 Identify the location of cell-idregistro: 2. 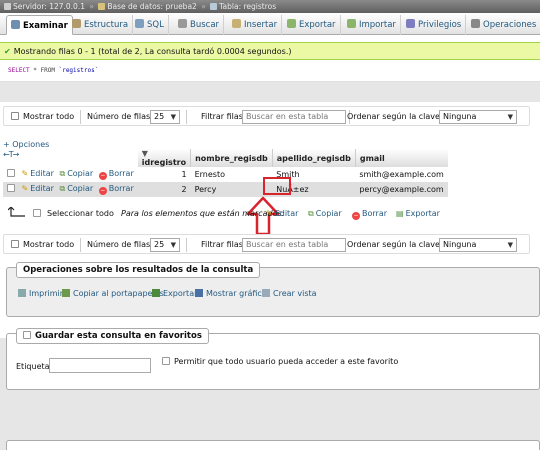
(164, 189).